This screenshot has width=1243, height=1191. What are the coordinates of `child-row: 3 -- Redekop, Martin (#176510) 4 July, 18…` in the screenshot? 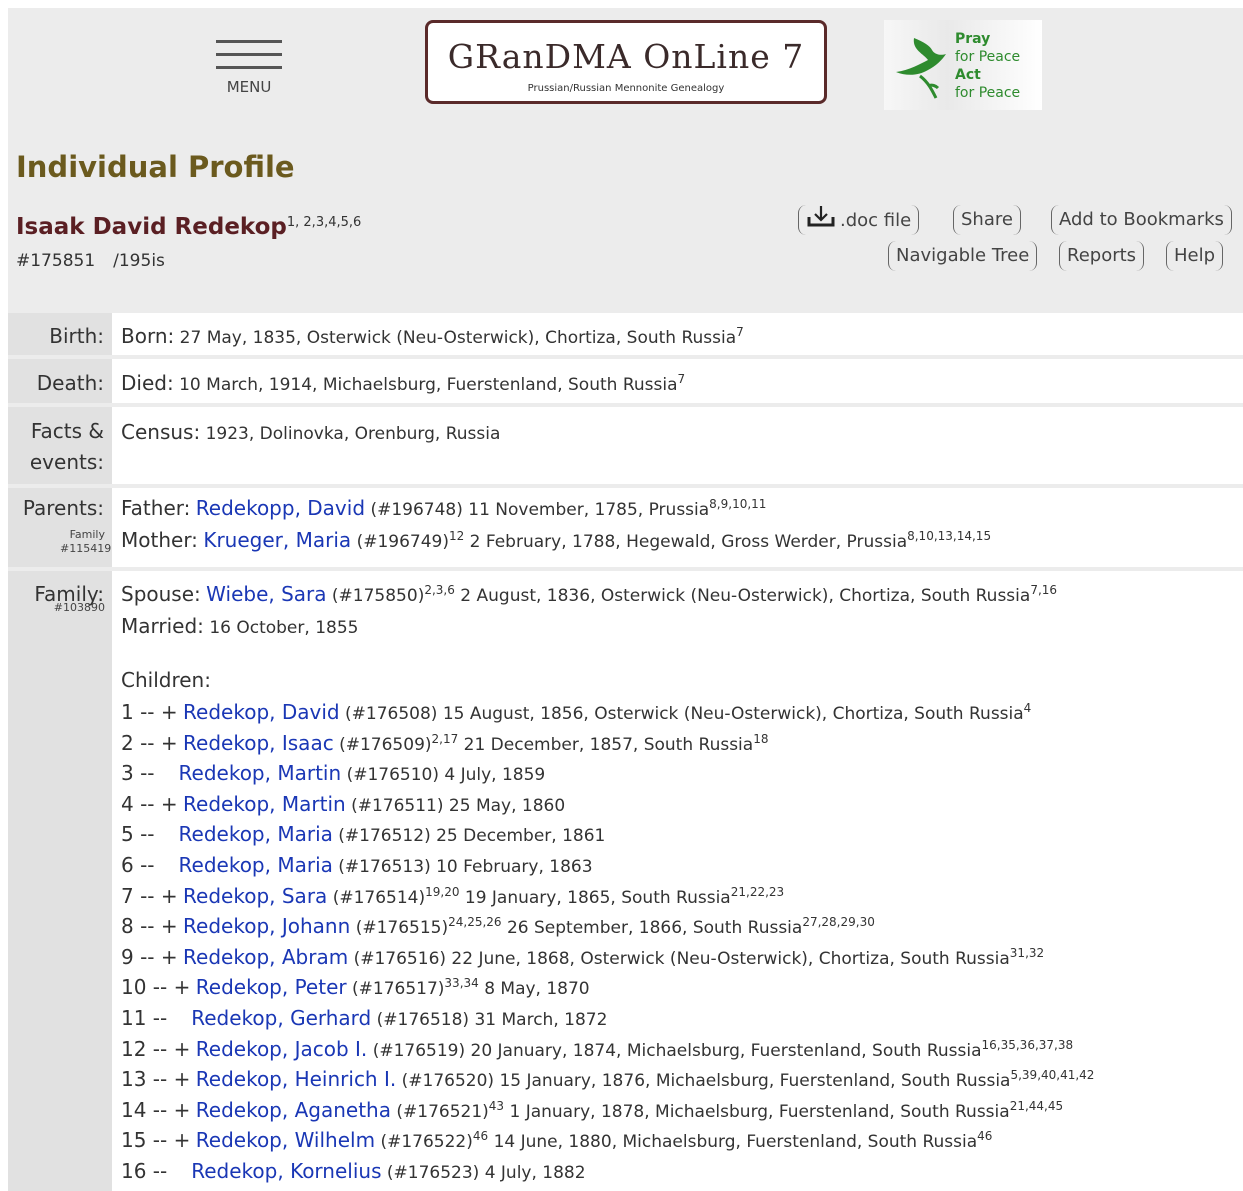 It's located at (333, 773).